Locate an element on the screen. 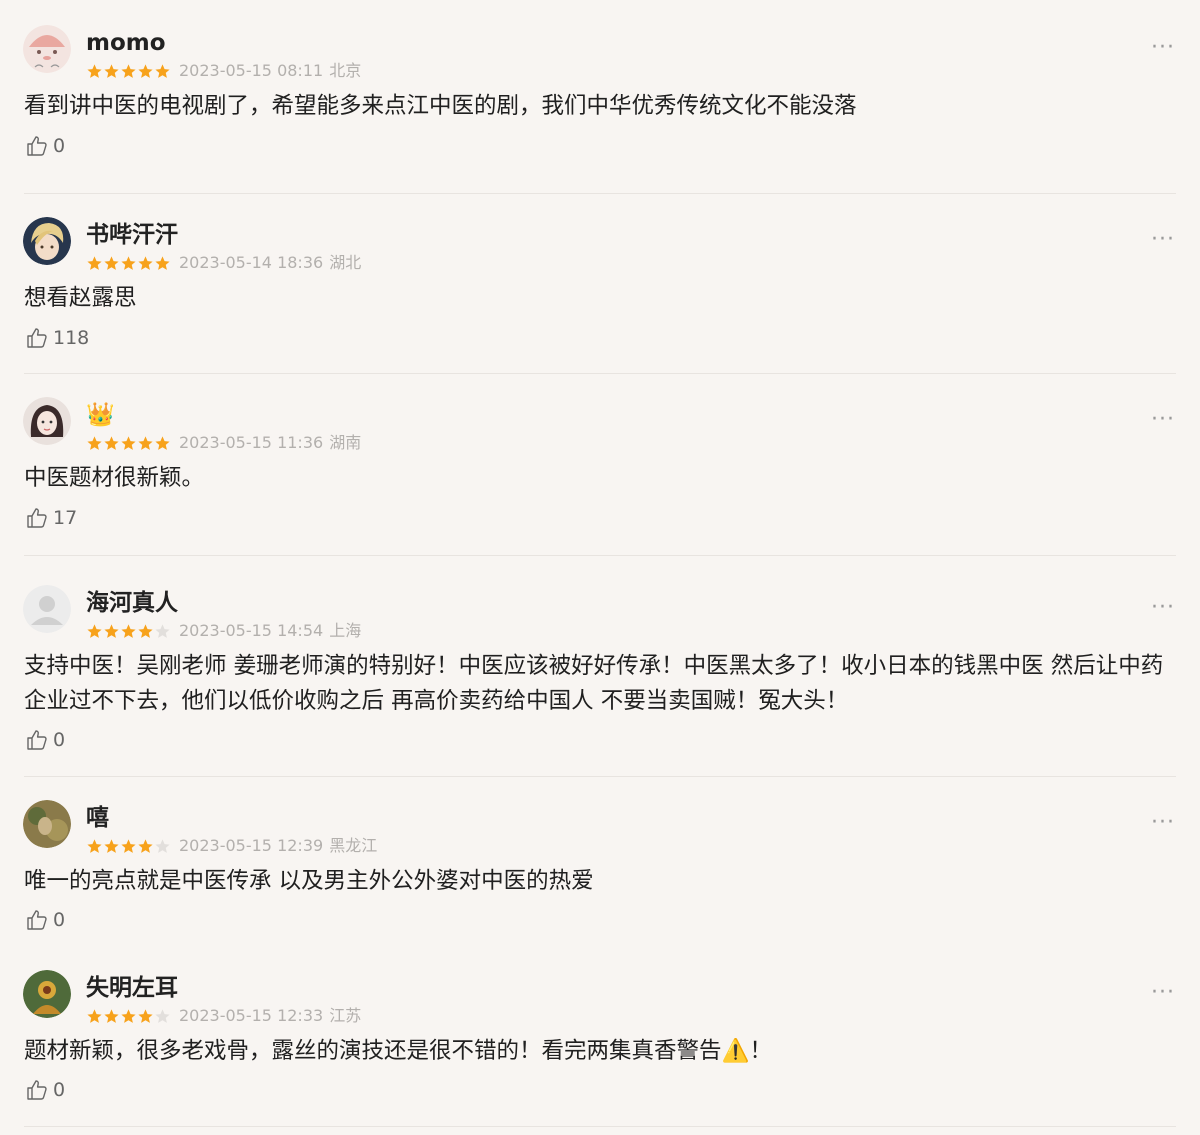 This screenshot has width=1200, height=1135. default-gray-avatar-icon is located at coordinates (47, 609).